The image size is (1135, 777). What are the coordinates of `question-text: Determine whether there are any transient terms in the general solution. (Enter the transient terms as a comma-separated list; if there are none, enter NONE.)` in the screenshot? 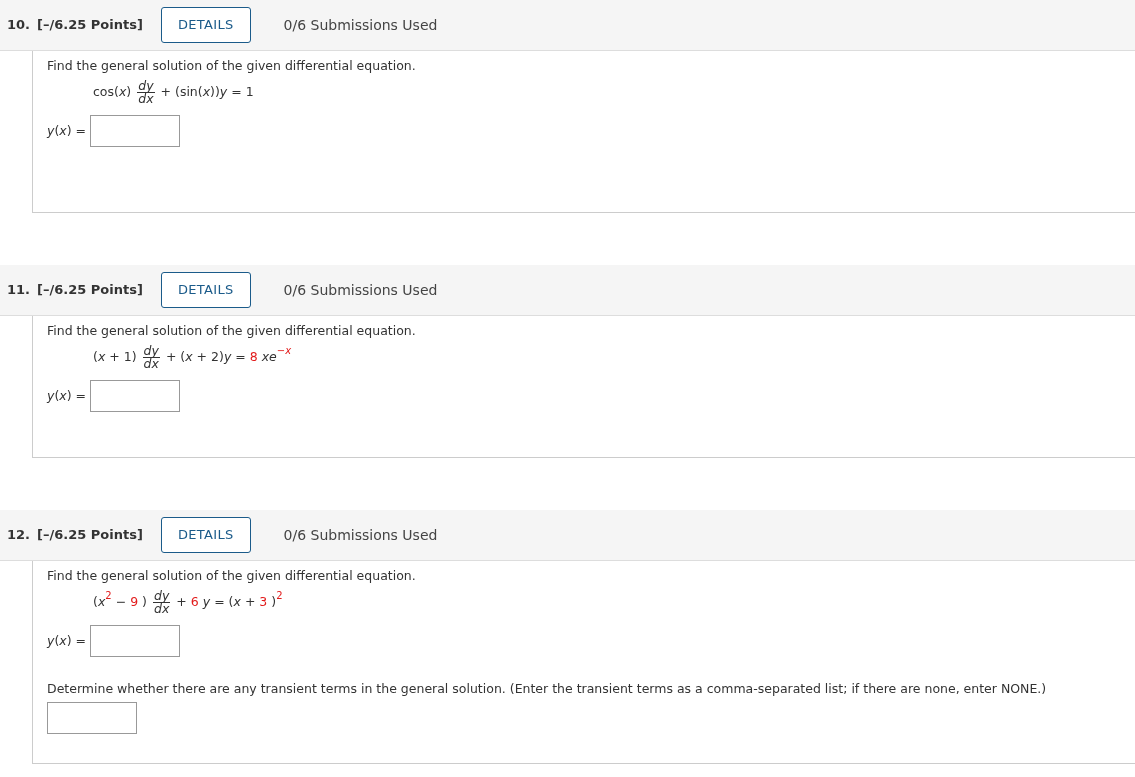 It's located at (547, 689).